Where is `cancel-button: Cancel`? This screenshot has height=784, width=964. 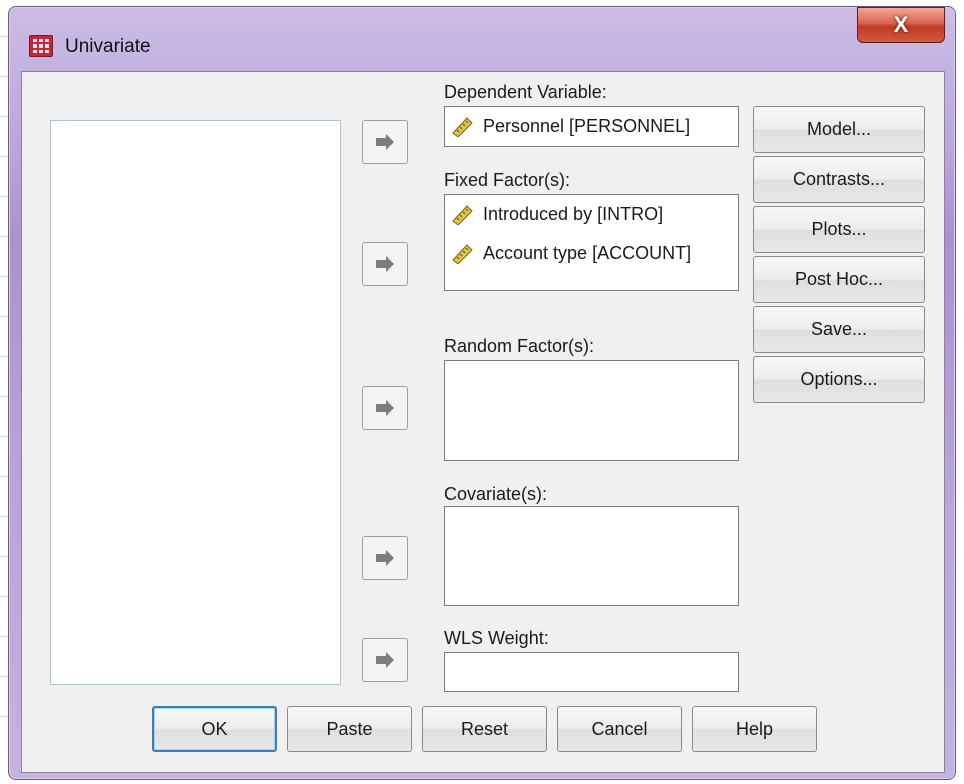
cancel-button: Cancel is located at coordinates (619, 729).